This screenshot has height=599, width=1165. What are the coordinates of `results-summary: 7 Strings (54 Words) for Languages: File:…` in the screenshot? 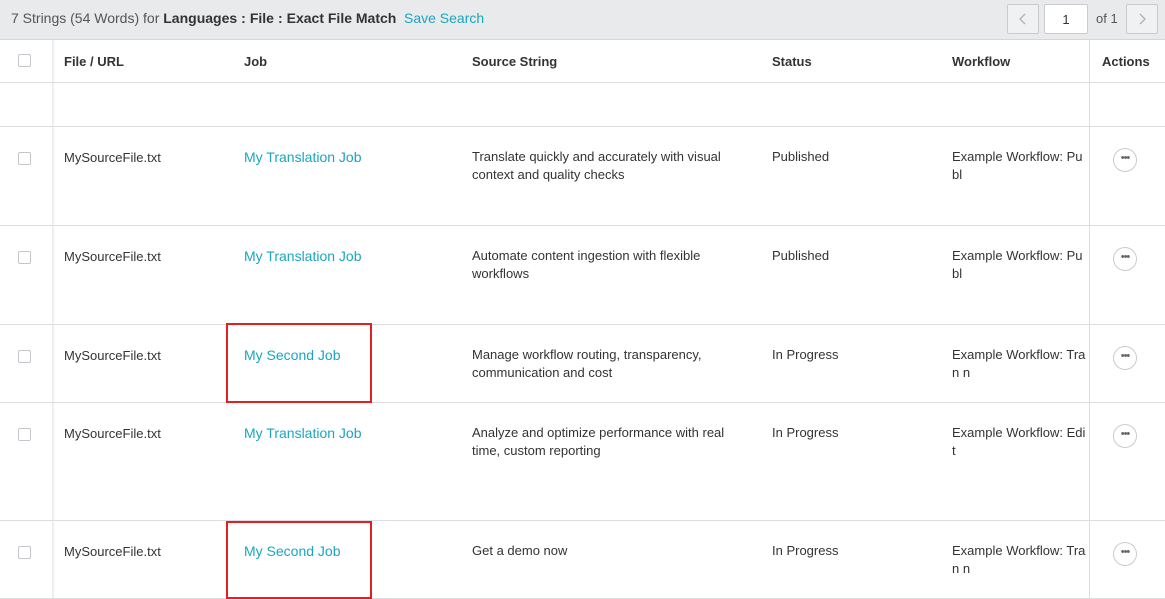 It's located at (203, 18).